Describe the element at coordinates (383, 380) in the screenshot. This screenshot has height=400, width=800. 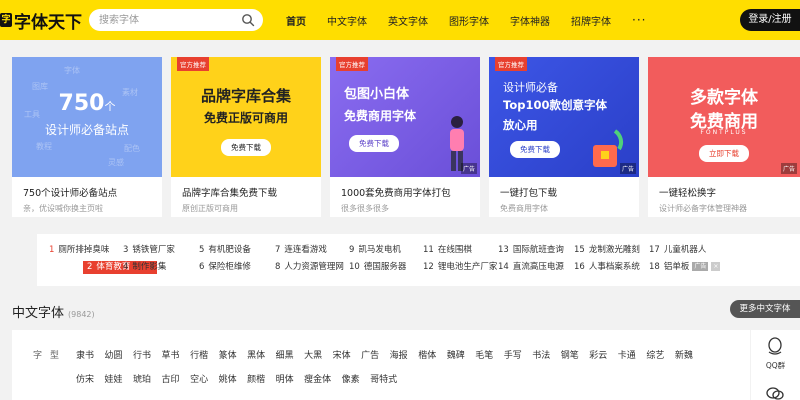
I see `category-link: 哥特式` at that location.